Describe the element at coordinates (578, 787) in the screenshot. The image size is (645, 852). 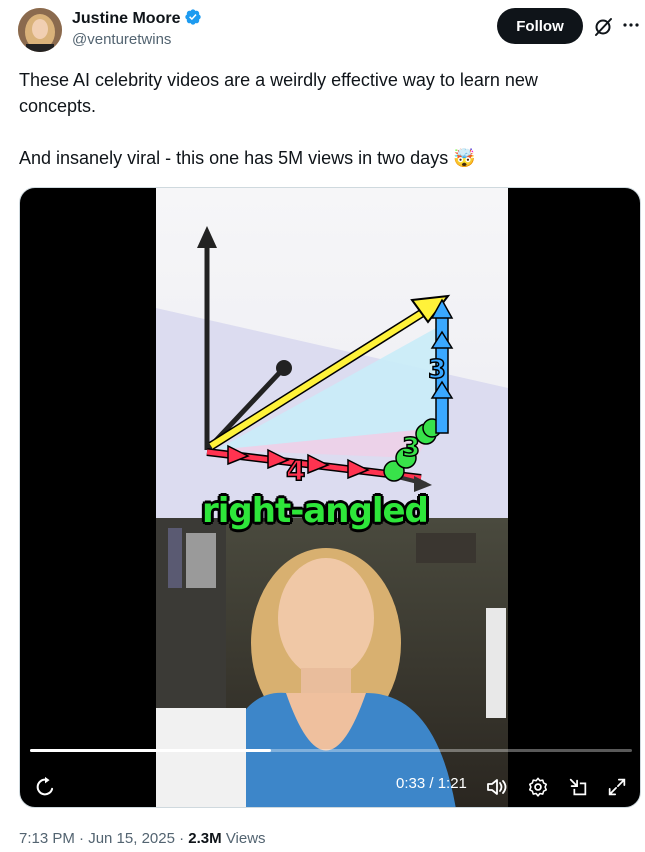
I see `minimize-icon` at that location.